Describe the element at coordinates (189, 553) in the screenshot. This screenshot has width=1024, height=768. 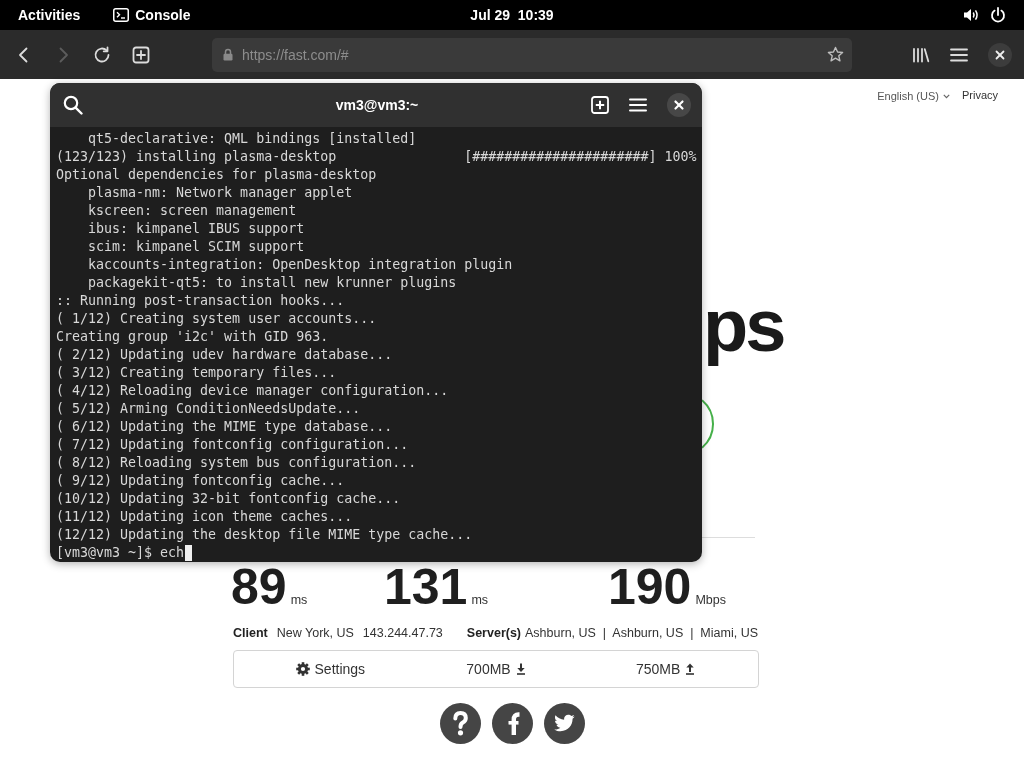
I see `cursor-icon` at that location.